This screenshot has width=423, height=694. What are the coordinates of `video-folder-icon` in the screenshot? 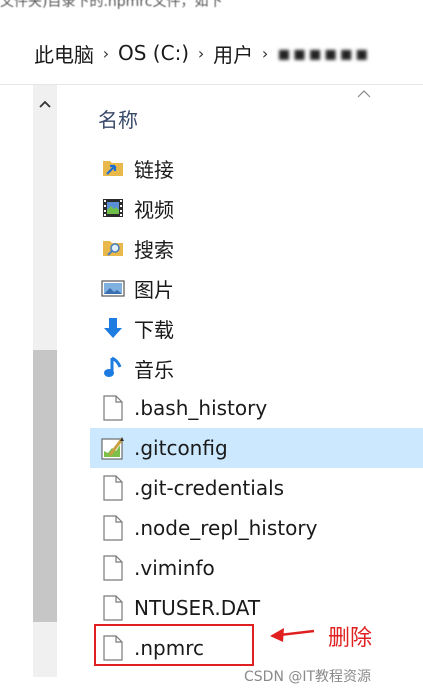 It's located at (113, 208).